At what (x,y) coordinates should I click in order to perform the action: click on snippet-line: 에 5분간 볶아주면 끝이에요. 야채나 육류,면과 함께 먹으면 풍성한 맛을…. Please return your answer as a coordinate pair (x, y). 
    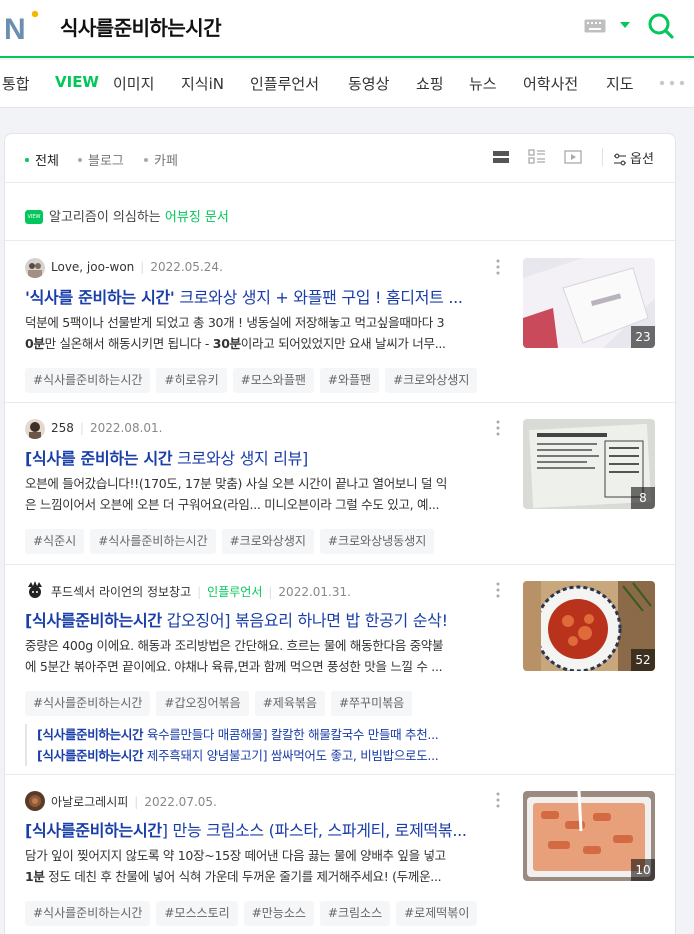
    Looking at the image, I should click on (234, 666).